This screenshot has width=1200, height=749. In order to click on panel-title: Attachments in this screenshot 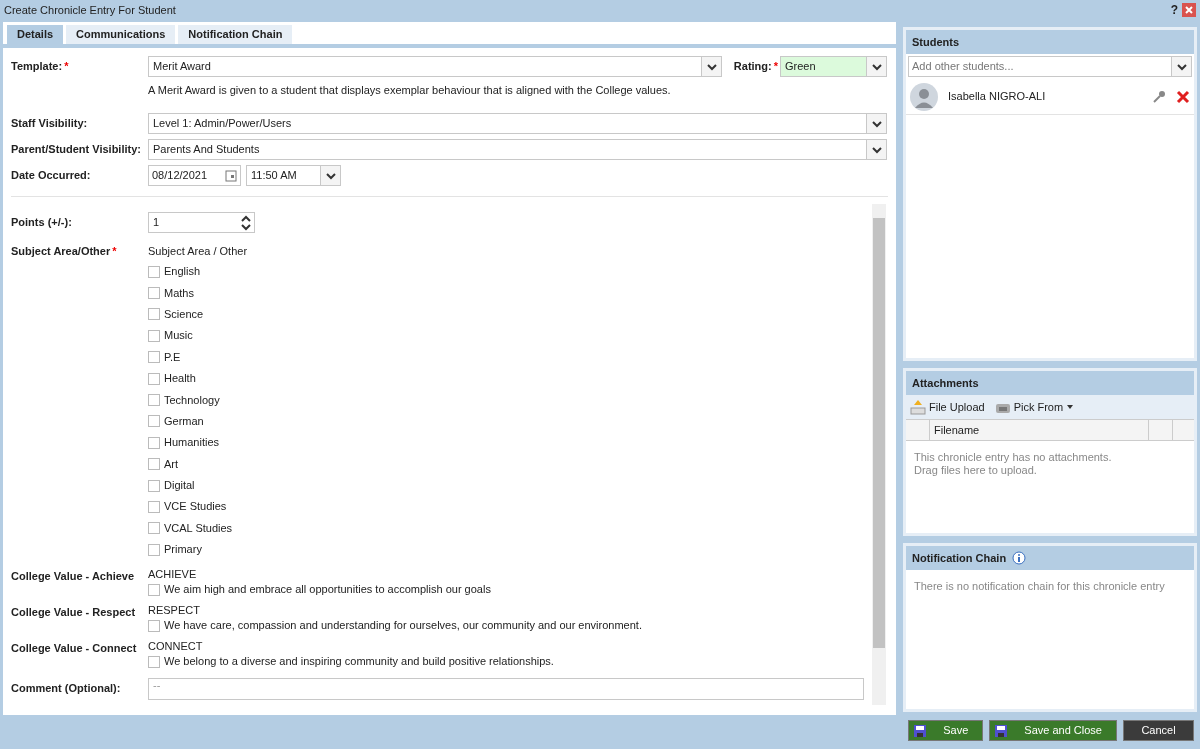, I will do `click(945, 383)`.